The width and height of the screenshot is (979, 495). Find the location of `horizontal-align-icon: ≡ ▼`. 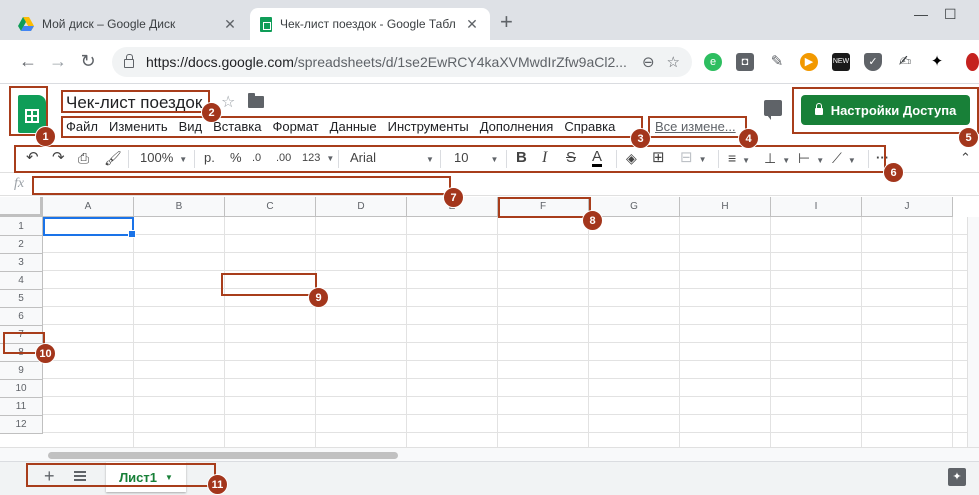

horizontal-align-icon: ≡ ▼ is located at coordinates (739, 159).